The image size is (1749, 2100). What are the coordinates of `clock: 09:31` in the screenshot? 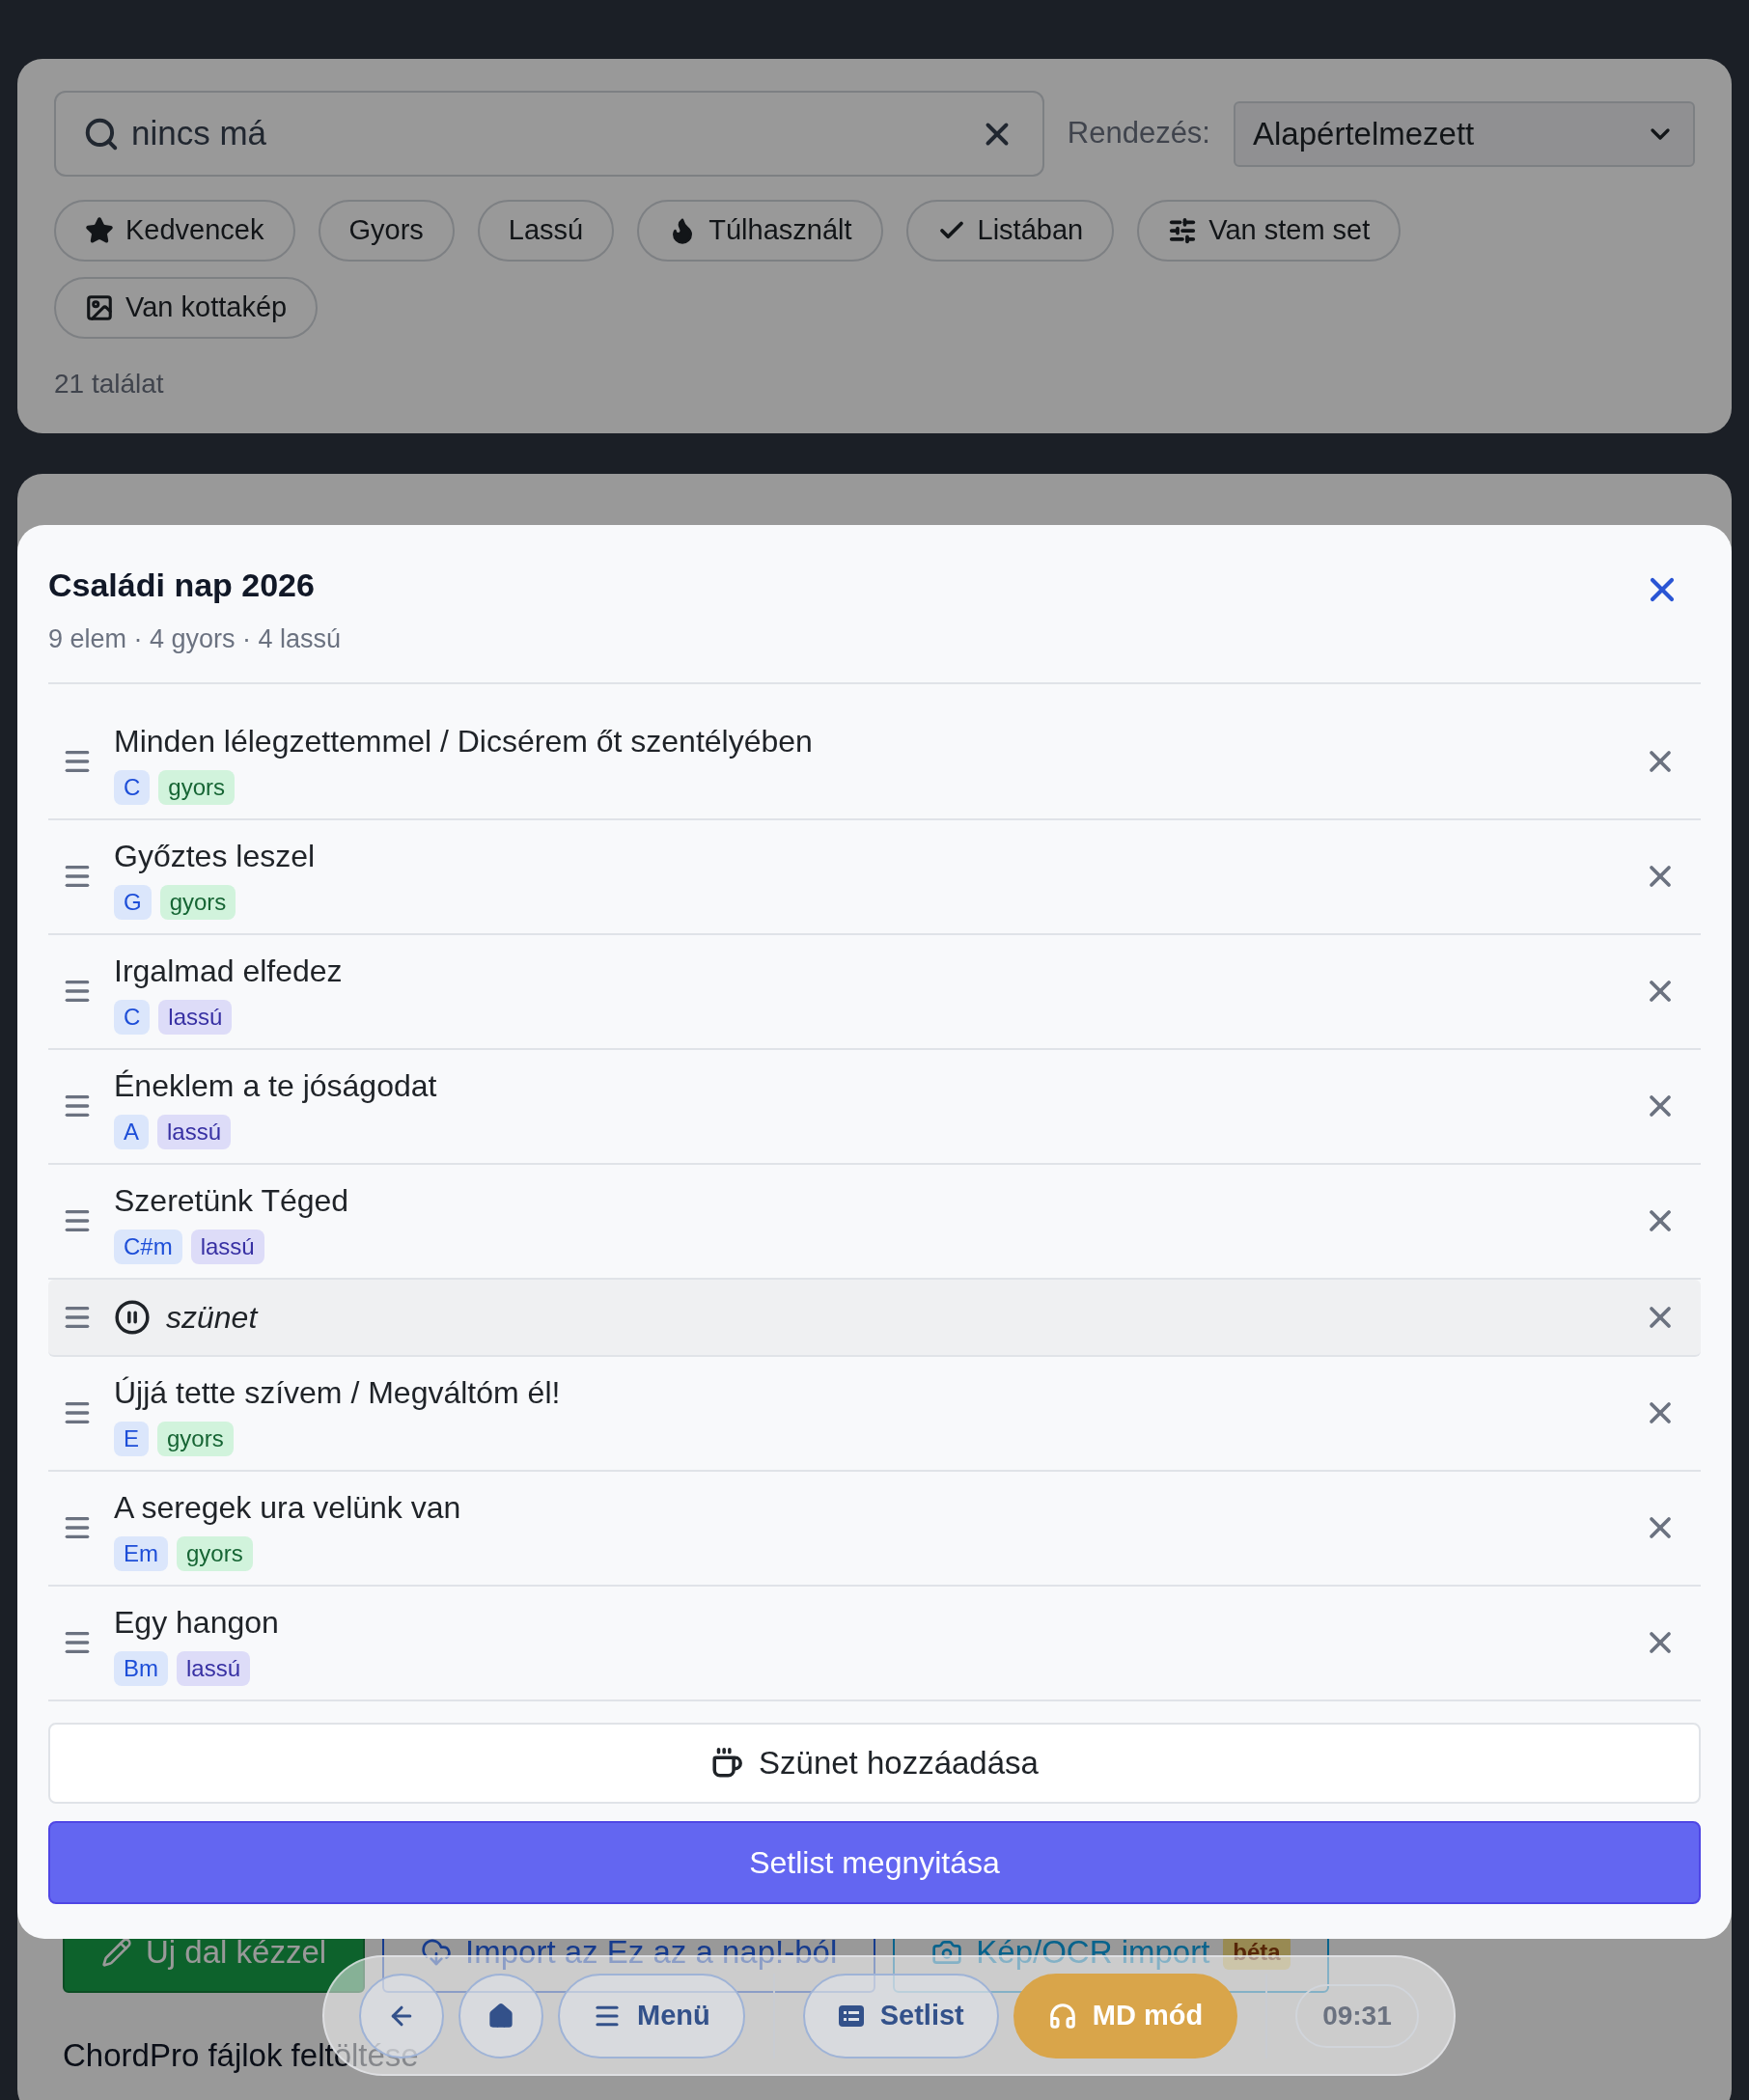 It's located at (1357, 2015).